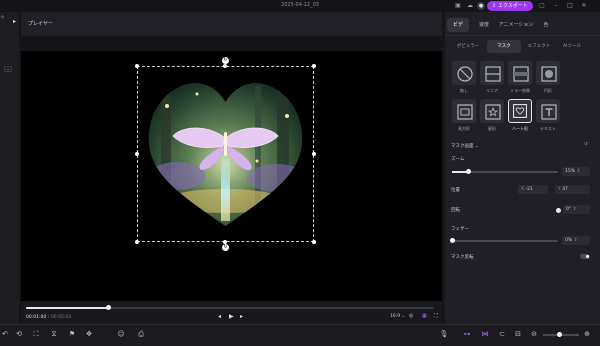 The image size is (600, 346). I want to click on tabs-divider, so click(522, 35).